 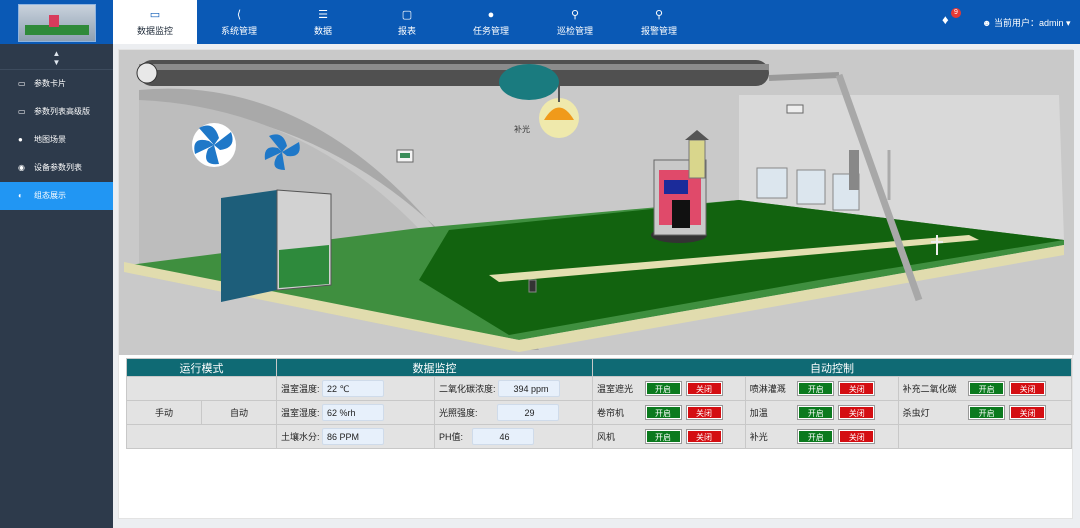 What do you see at coordinates (527, 412) in the screenshot?
I see `light-intensity-value: 29` at bounding box center [527, 412].